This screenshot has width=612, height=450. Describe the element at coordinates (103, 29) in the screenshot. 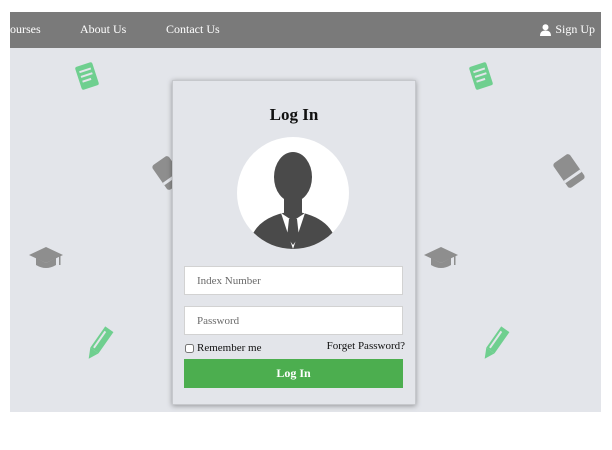

I see `nav-about-us: About Us` at that location.